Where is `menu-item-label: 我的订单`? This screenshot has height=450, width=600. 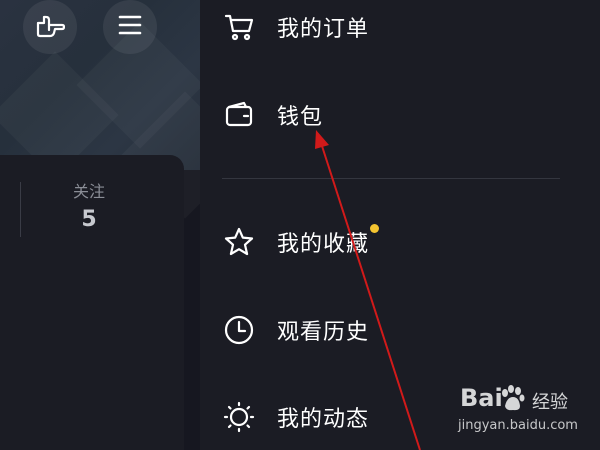 menu-item-label: 我的订单 is located at coordinates (323, 29).